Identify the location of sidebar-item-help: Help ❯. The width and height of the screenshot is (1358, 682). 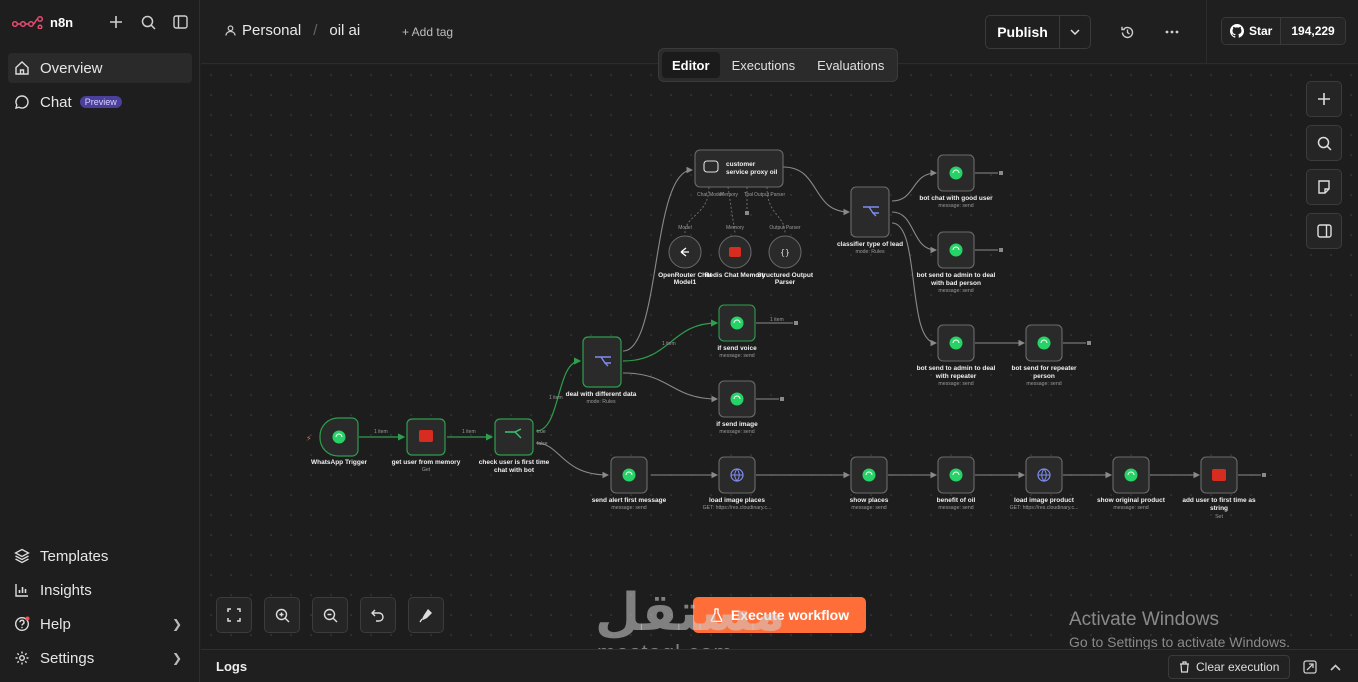
(100, 624).